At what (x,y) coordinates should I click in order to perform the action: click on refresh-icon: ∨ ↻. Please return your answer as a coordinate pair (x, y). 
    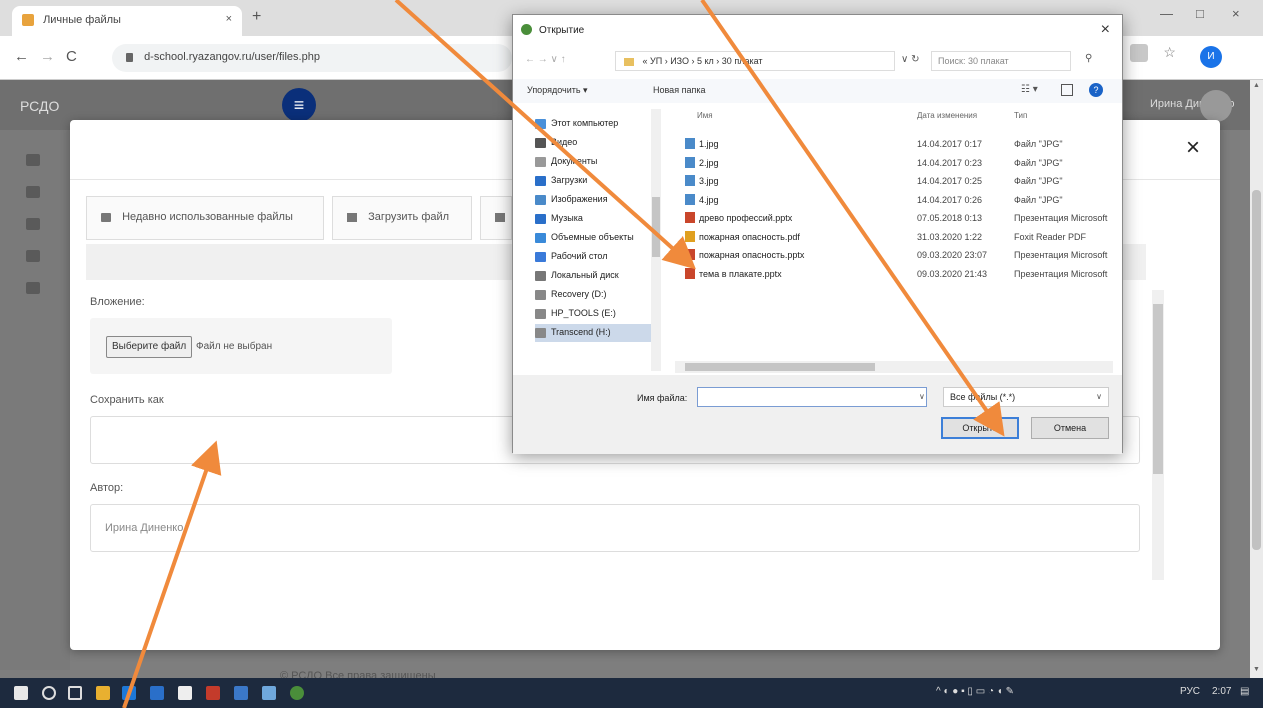
    Looking at the image, I should click on (910, 59).